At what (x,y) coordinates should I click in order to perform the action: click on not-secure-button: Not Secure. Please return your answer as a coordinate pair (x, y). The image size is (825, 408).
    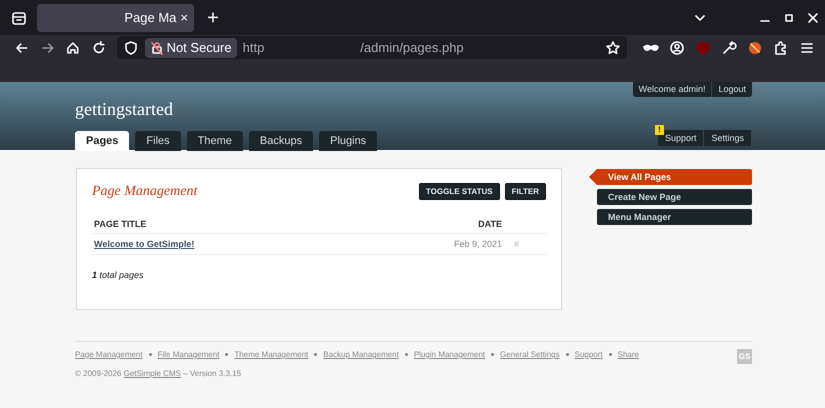
    Looking at the image, I should click on (190, 48).